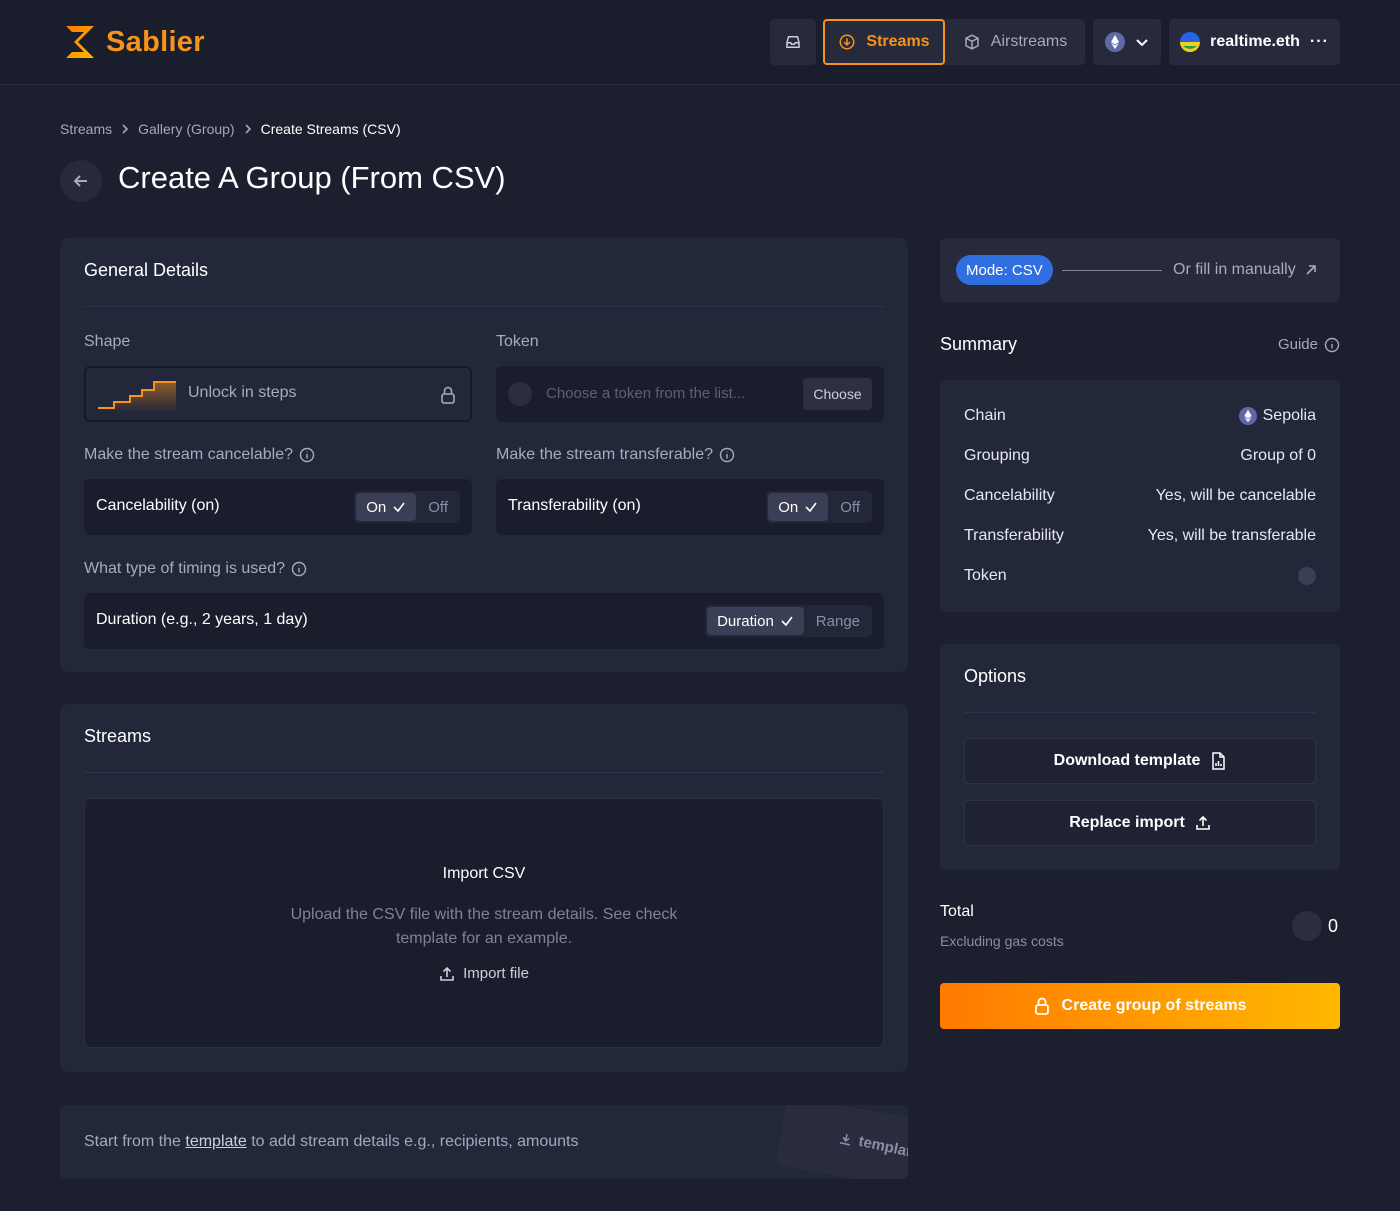 This screenshot has height=1211, width=1400. Describe the element at coordinates (1333, 926) in the screenshot. I see `total-value: 0` at that location.